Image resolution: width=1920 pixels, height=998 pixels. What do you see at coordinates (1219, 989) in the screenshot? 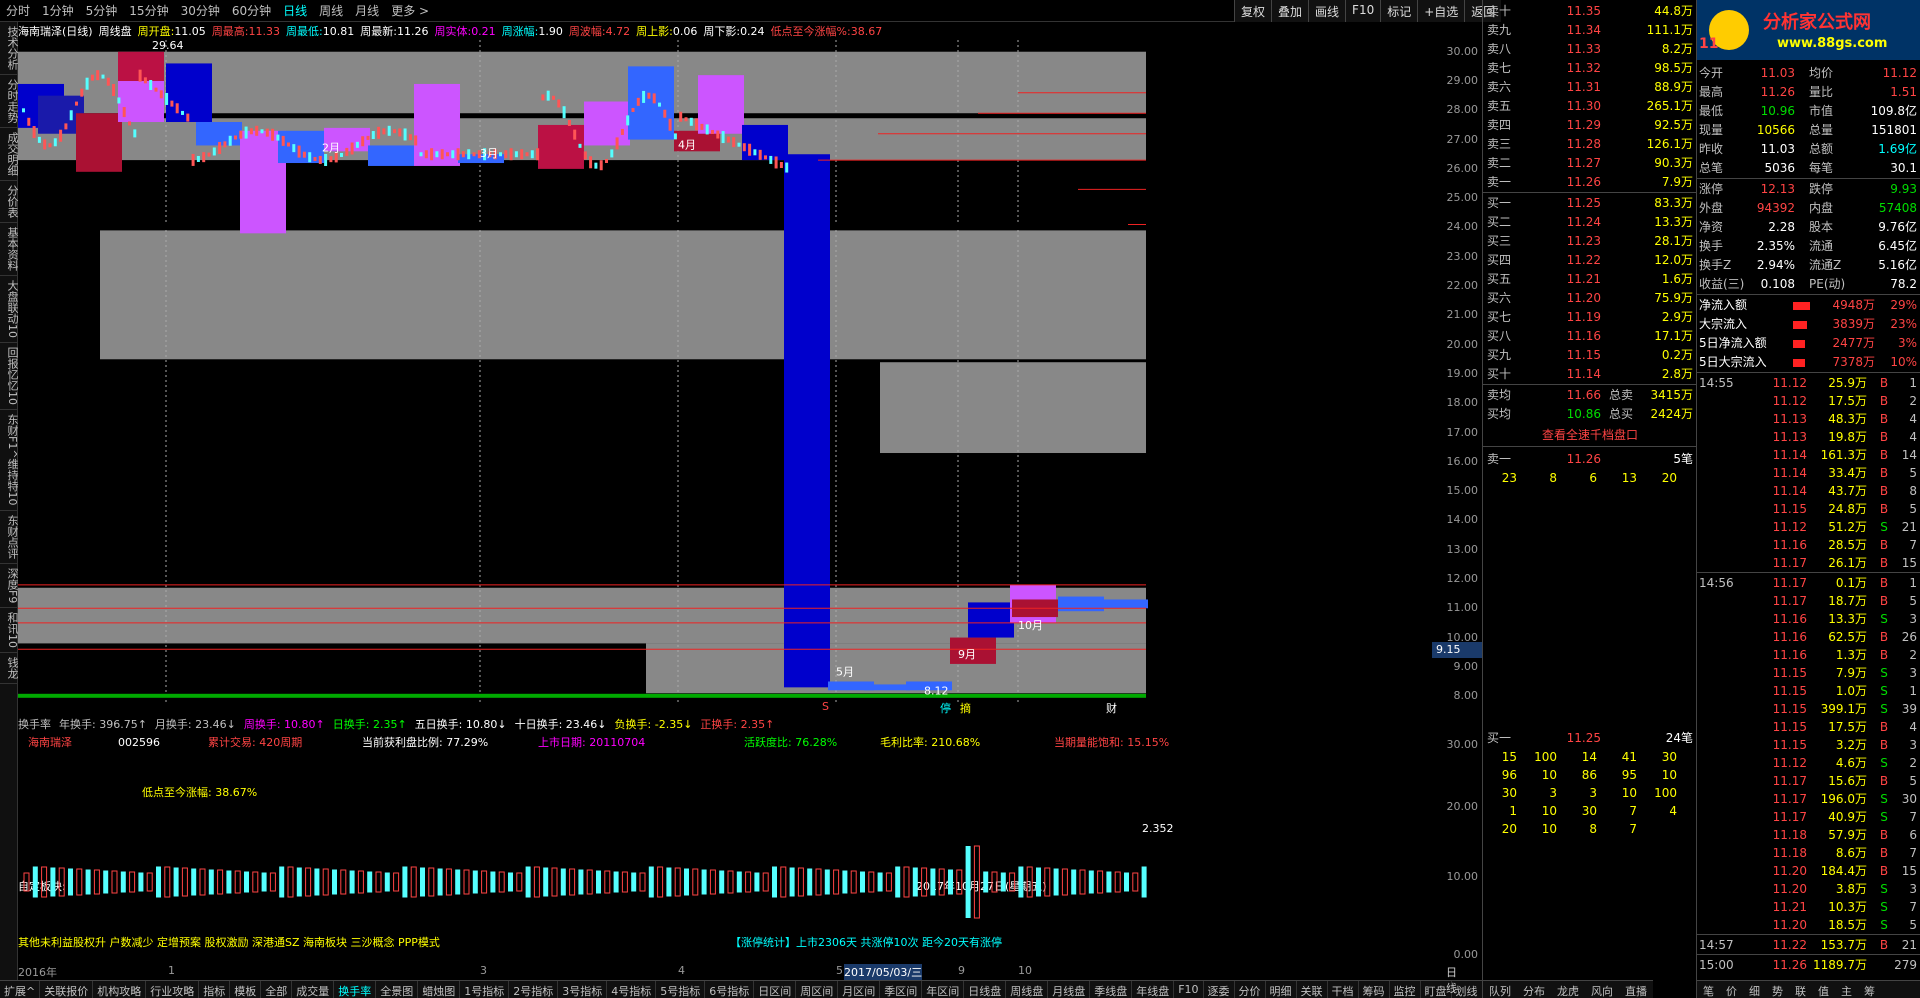
I see `bottom-tab-28: 逐委` at bounding box center [1219, 989].